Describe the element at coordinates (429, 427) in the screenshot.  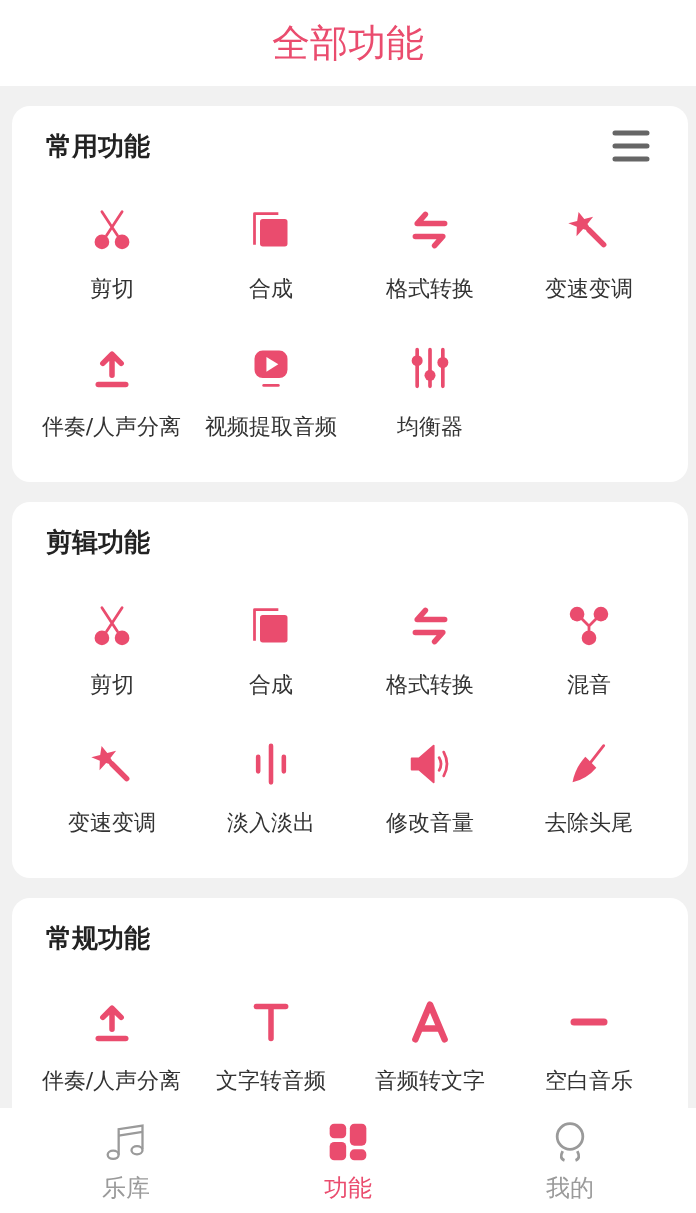
I see `feature-label: 均衡器` at that location.